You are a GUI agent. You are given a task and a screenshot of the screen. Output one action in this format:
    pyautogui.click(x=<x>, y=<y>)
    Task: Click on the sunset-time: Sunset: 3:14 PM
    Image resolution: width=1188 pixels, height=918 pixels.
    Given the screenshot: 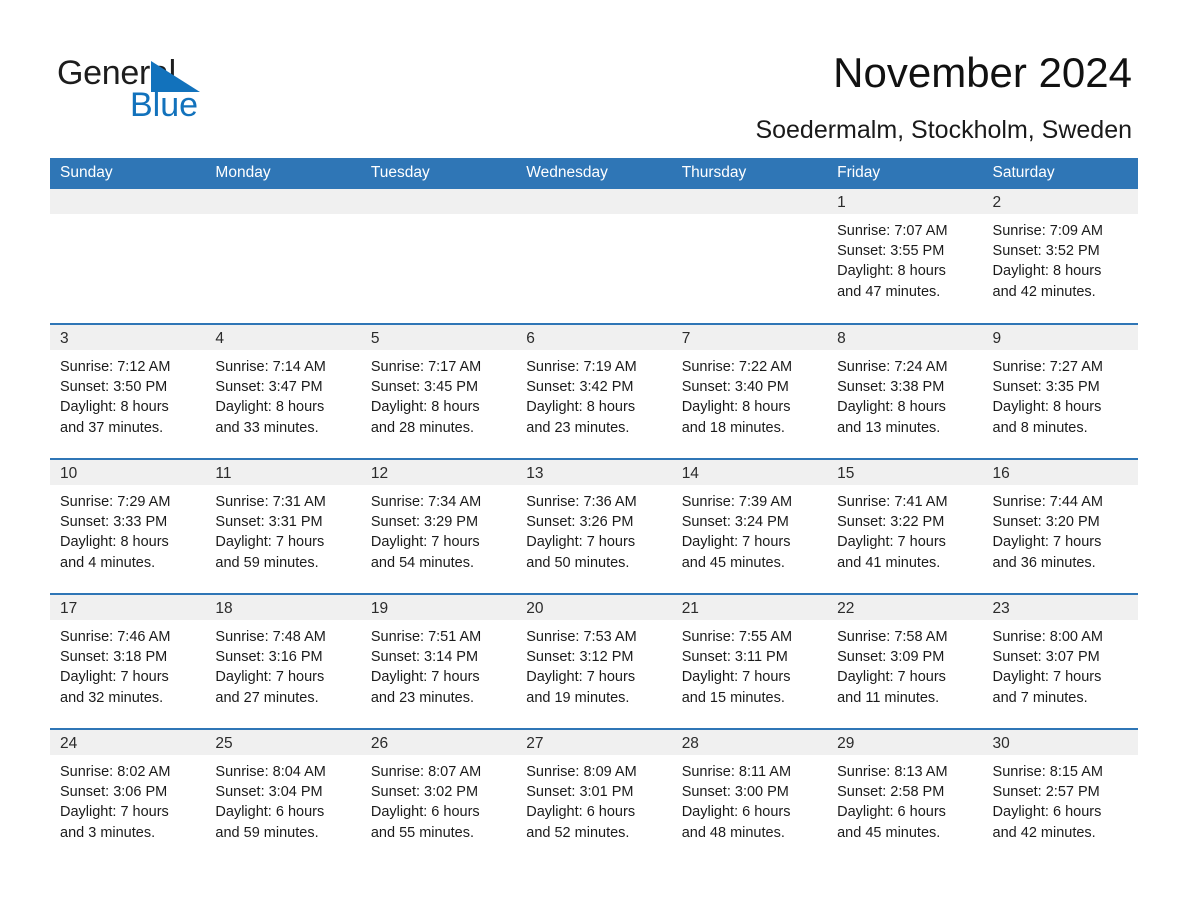 What is the action you would take?
    pyautogui.click(x=424, y=657)
    